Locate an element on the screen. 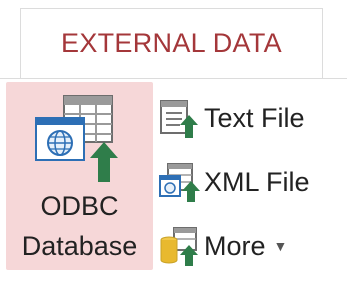  more-label: More is located at coordinates (235, 245).